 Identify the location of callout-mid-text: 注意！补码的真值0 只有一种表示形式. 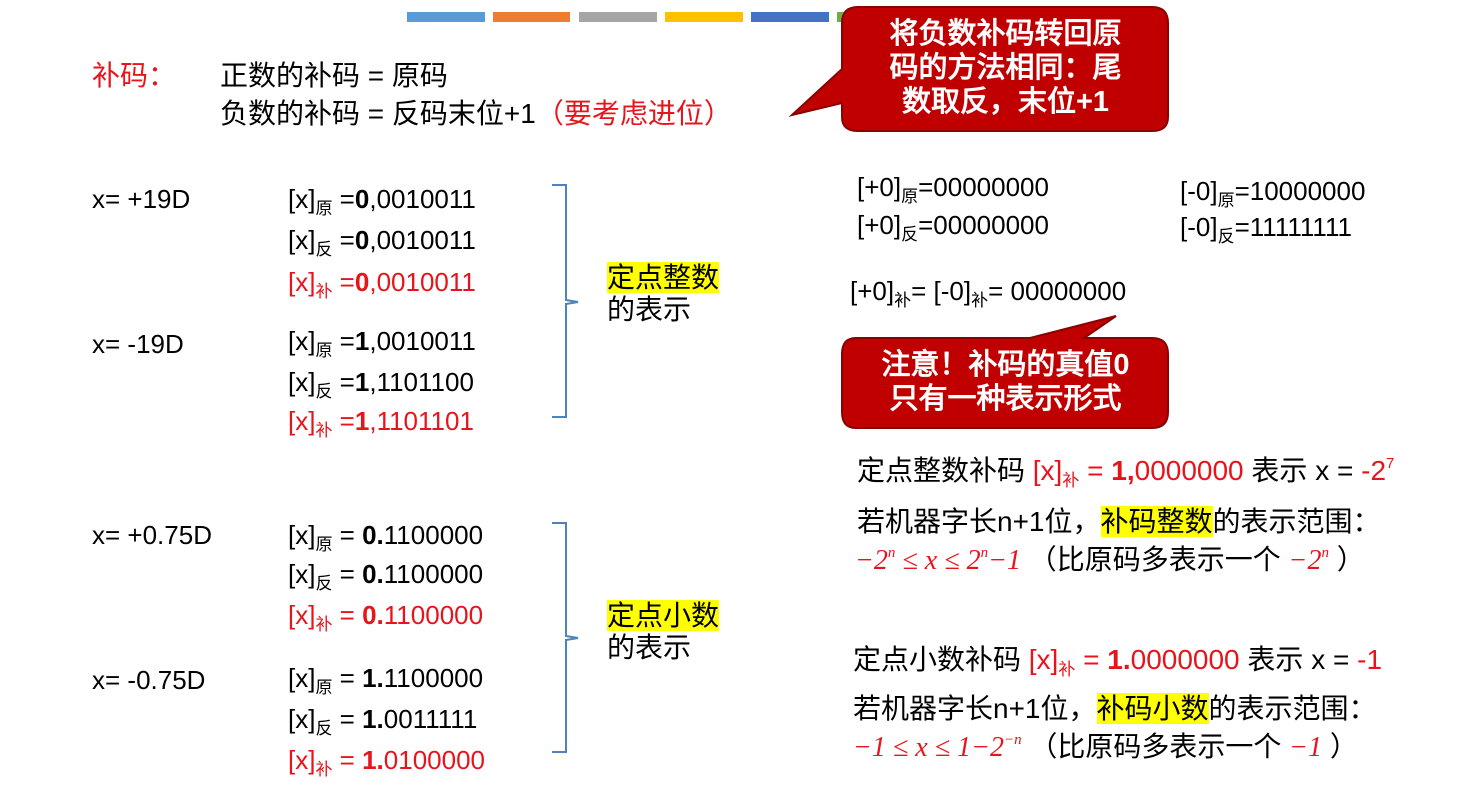
(1005, 382).